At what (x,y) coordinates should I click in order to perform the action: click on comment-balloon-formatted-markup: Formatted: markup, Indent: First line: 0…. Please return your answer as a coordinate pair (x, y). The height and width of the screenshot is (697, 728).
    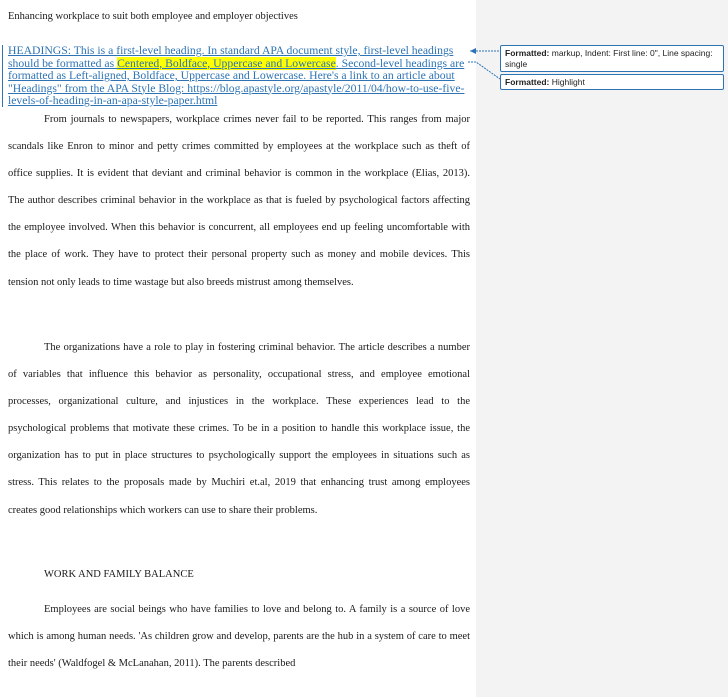
    Looking at the image, I should click on (612, 58).